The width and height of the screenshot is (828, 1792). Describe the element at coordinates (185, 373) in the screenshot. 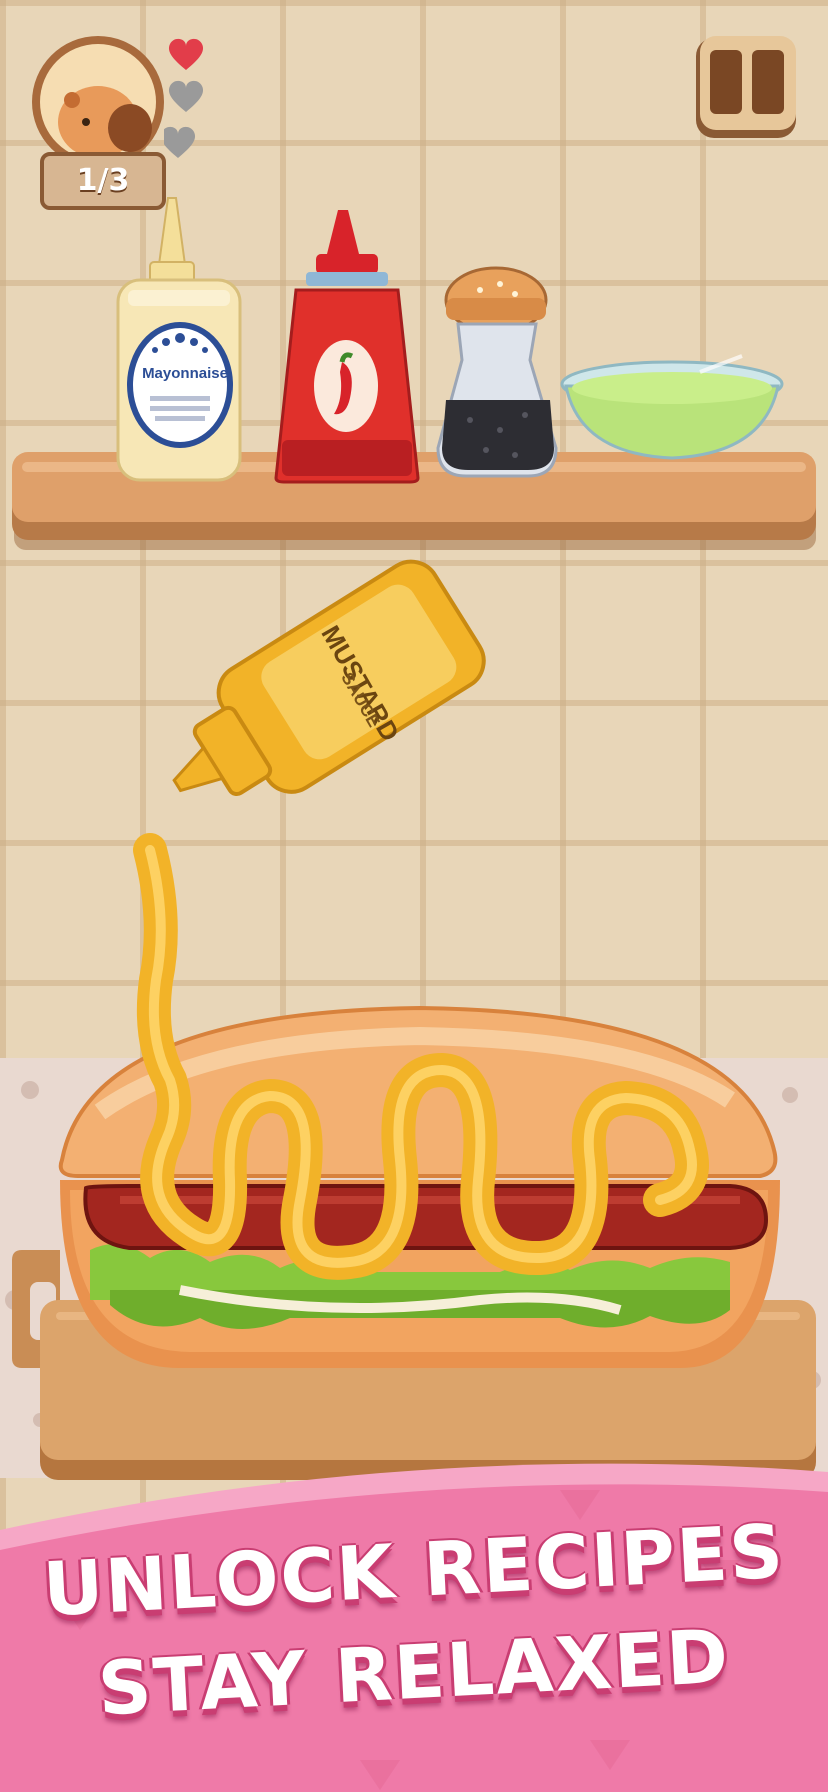

I see `mayonnaise-label: Mayonnaise` at that location.